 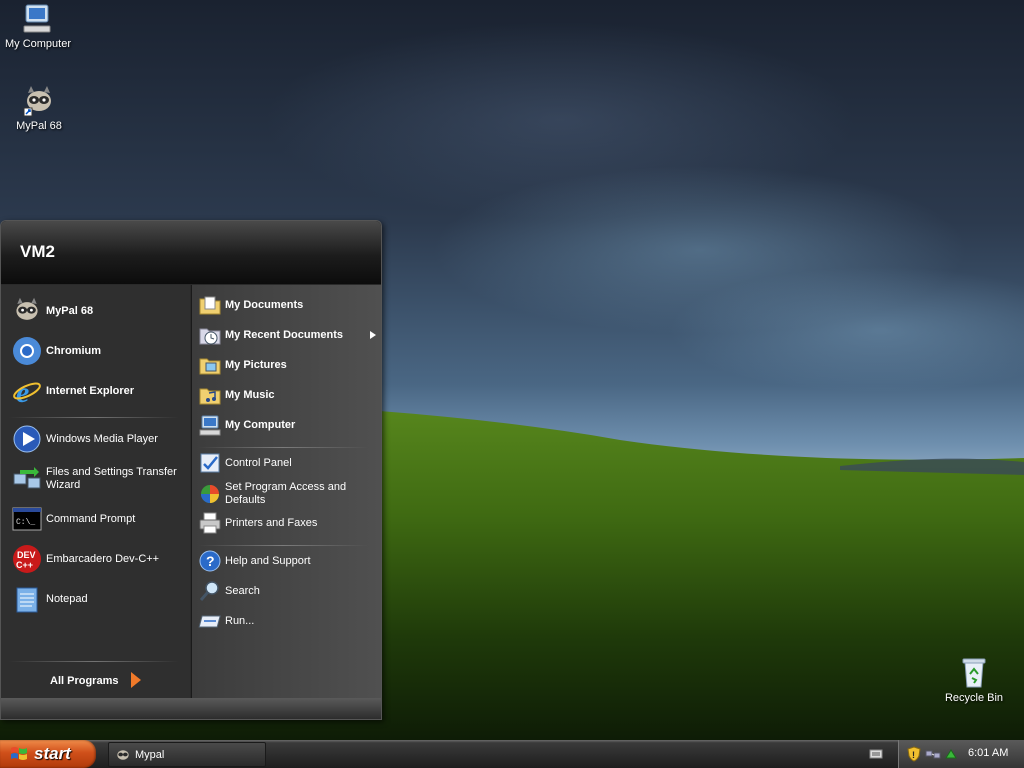 I want to click on menu-item-label: Chromium, so click(x=73, y=350).